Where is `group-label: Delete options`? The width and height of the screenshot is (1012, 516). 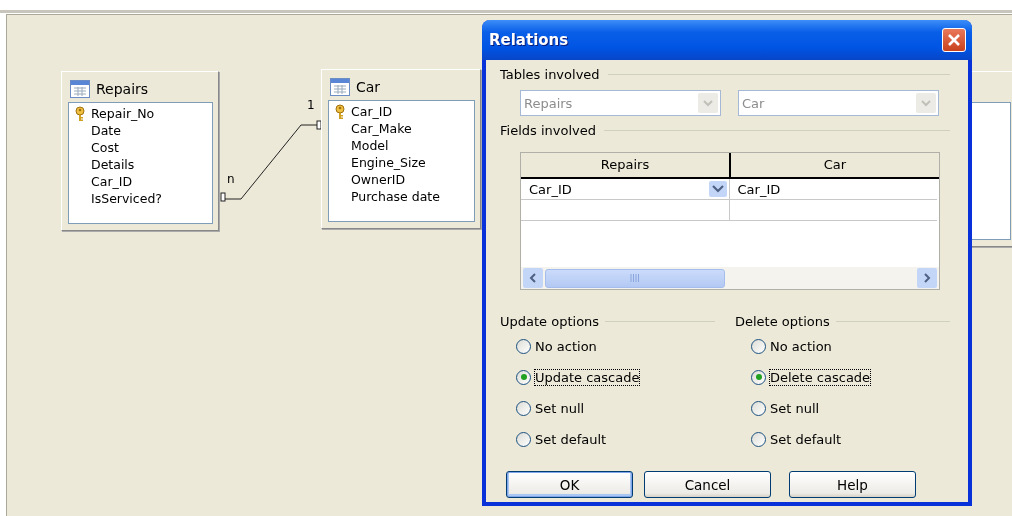
group-label: Delete options is located at coordinates (782, 321).